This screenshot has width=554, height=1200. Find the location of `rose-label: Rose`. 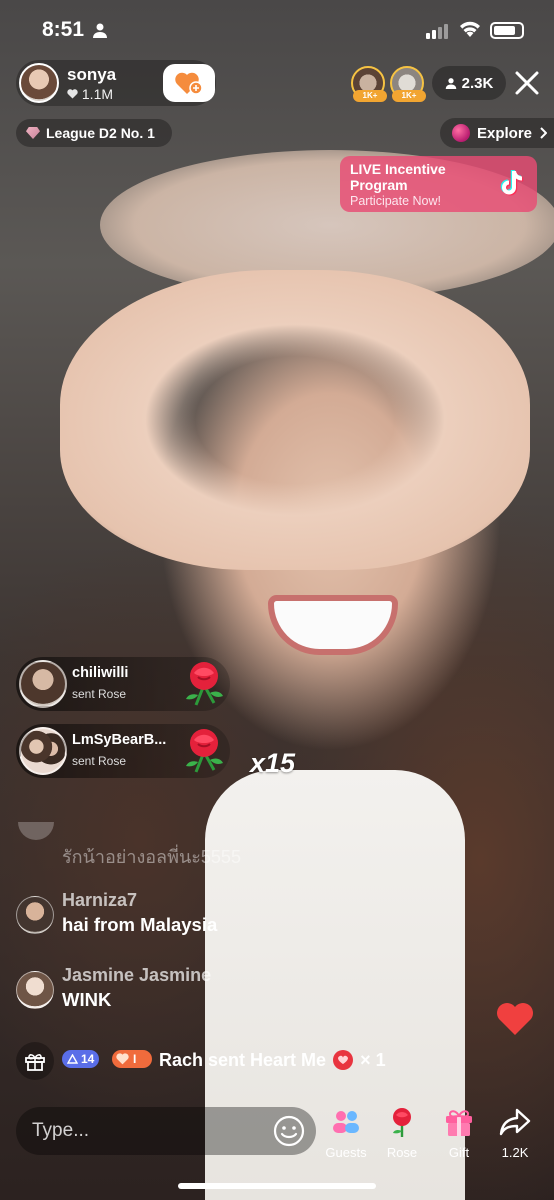

rose-label: Rose is located at coordinates (402, 1152).